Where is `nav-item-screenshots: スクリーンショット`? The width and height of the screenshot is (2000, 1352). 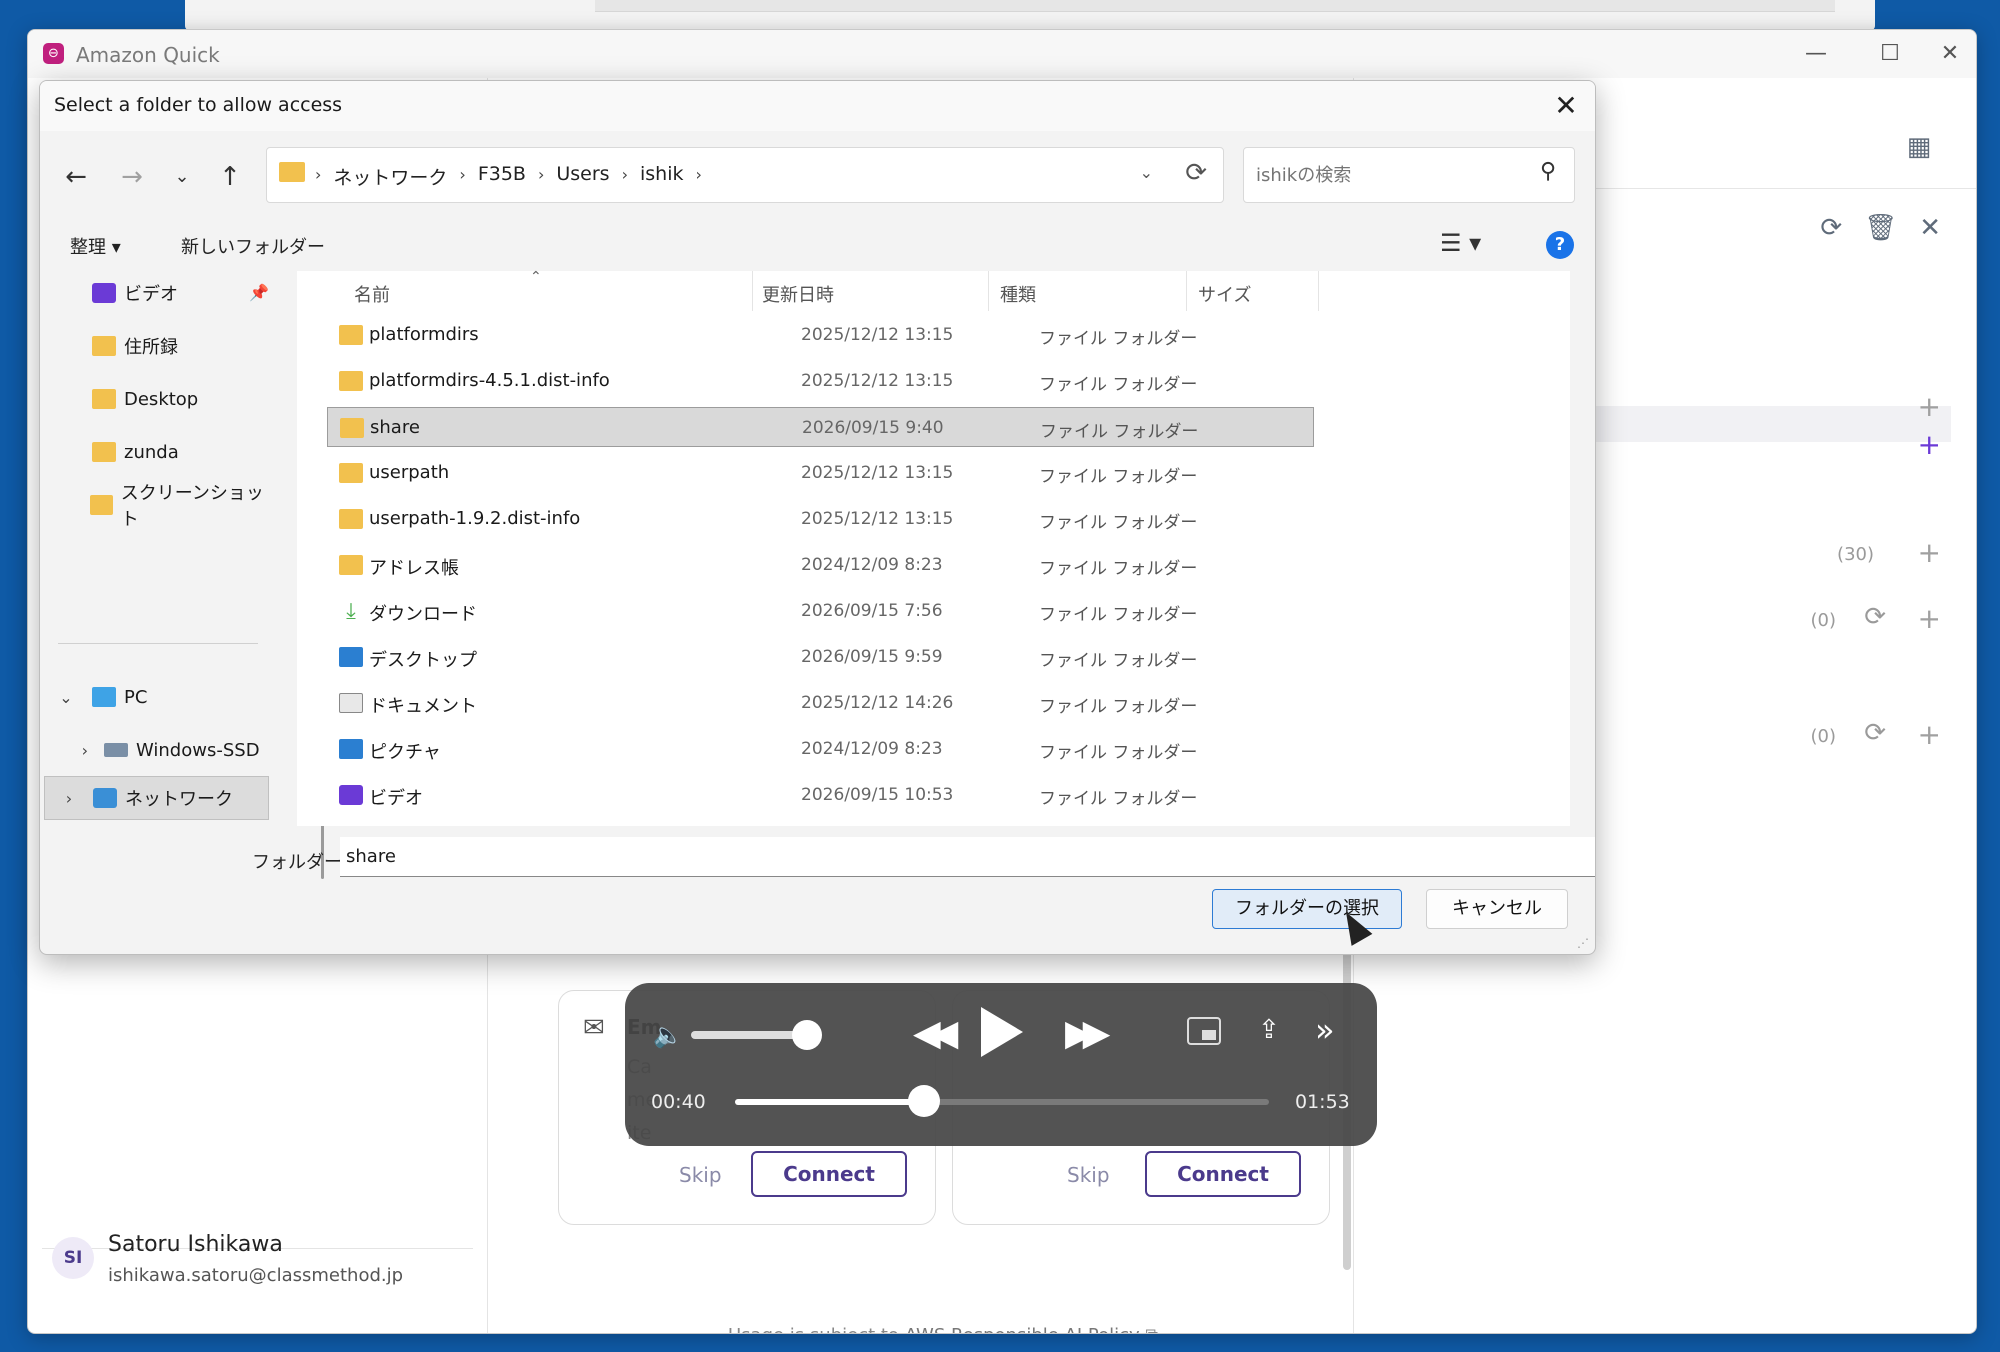 nav-item-screenshots: スクリーンショット is located at coordinates (157, 506).